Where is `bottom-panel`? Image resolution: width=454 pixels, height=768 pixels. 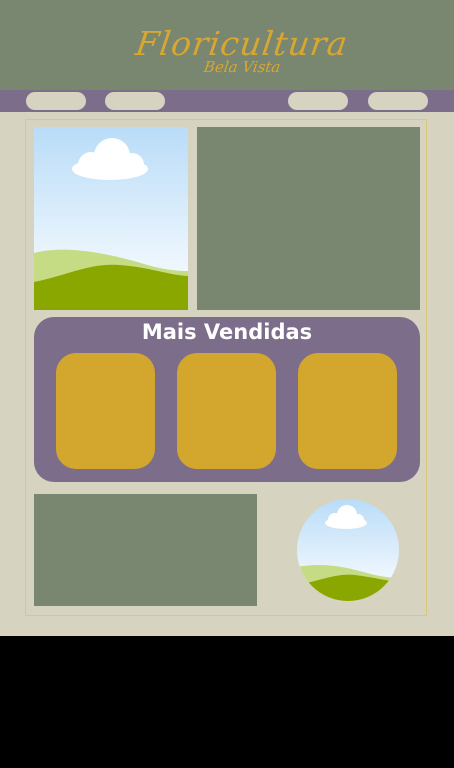 bottom-panel is located at coordinates (145, 550).